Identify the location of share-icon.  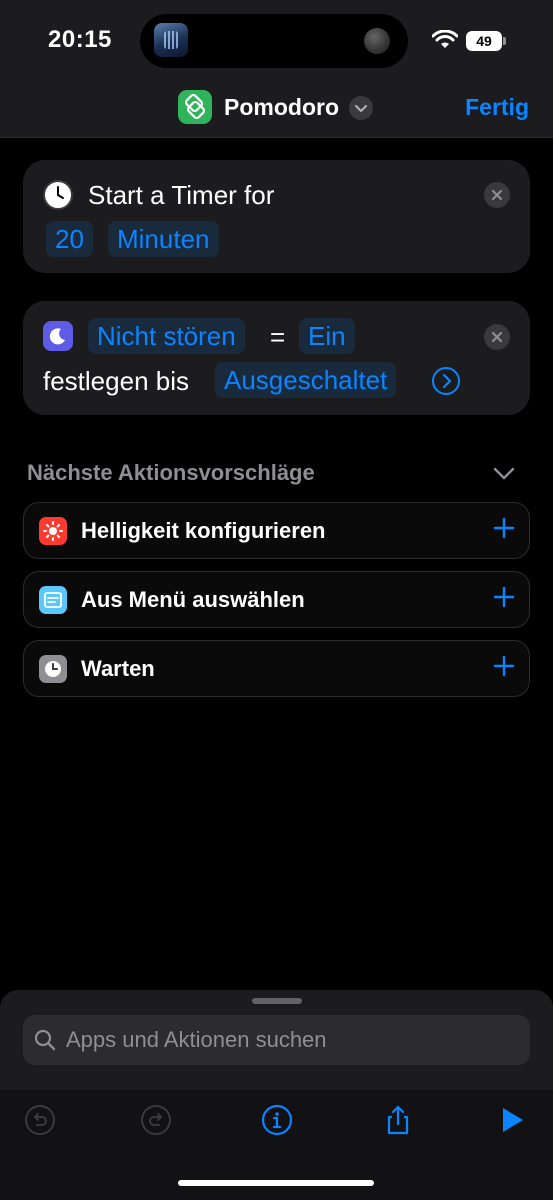
(398, 1120).